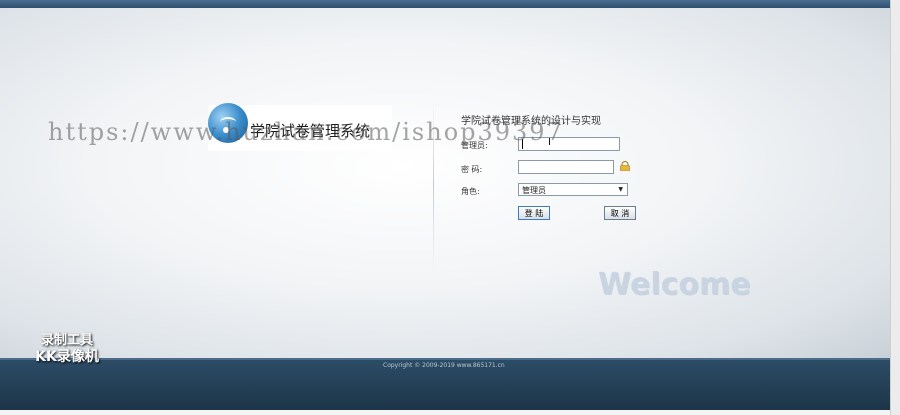 Image resolution: width=900 pixels, height=415 pixels. I want to click on cancel-button: 取 消, so click(620, 213).